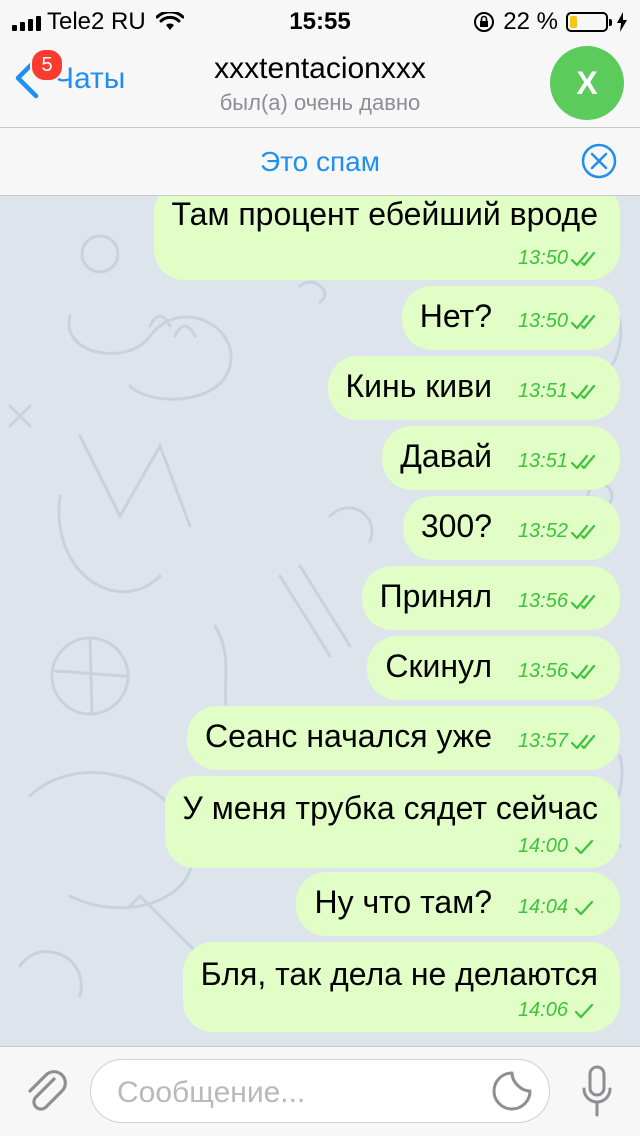  I want to click on message-bubble: Давай 13:51, so click(501, 458).